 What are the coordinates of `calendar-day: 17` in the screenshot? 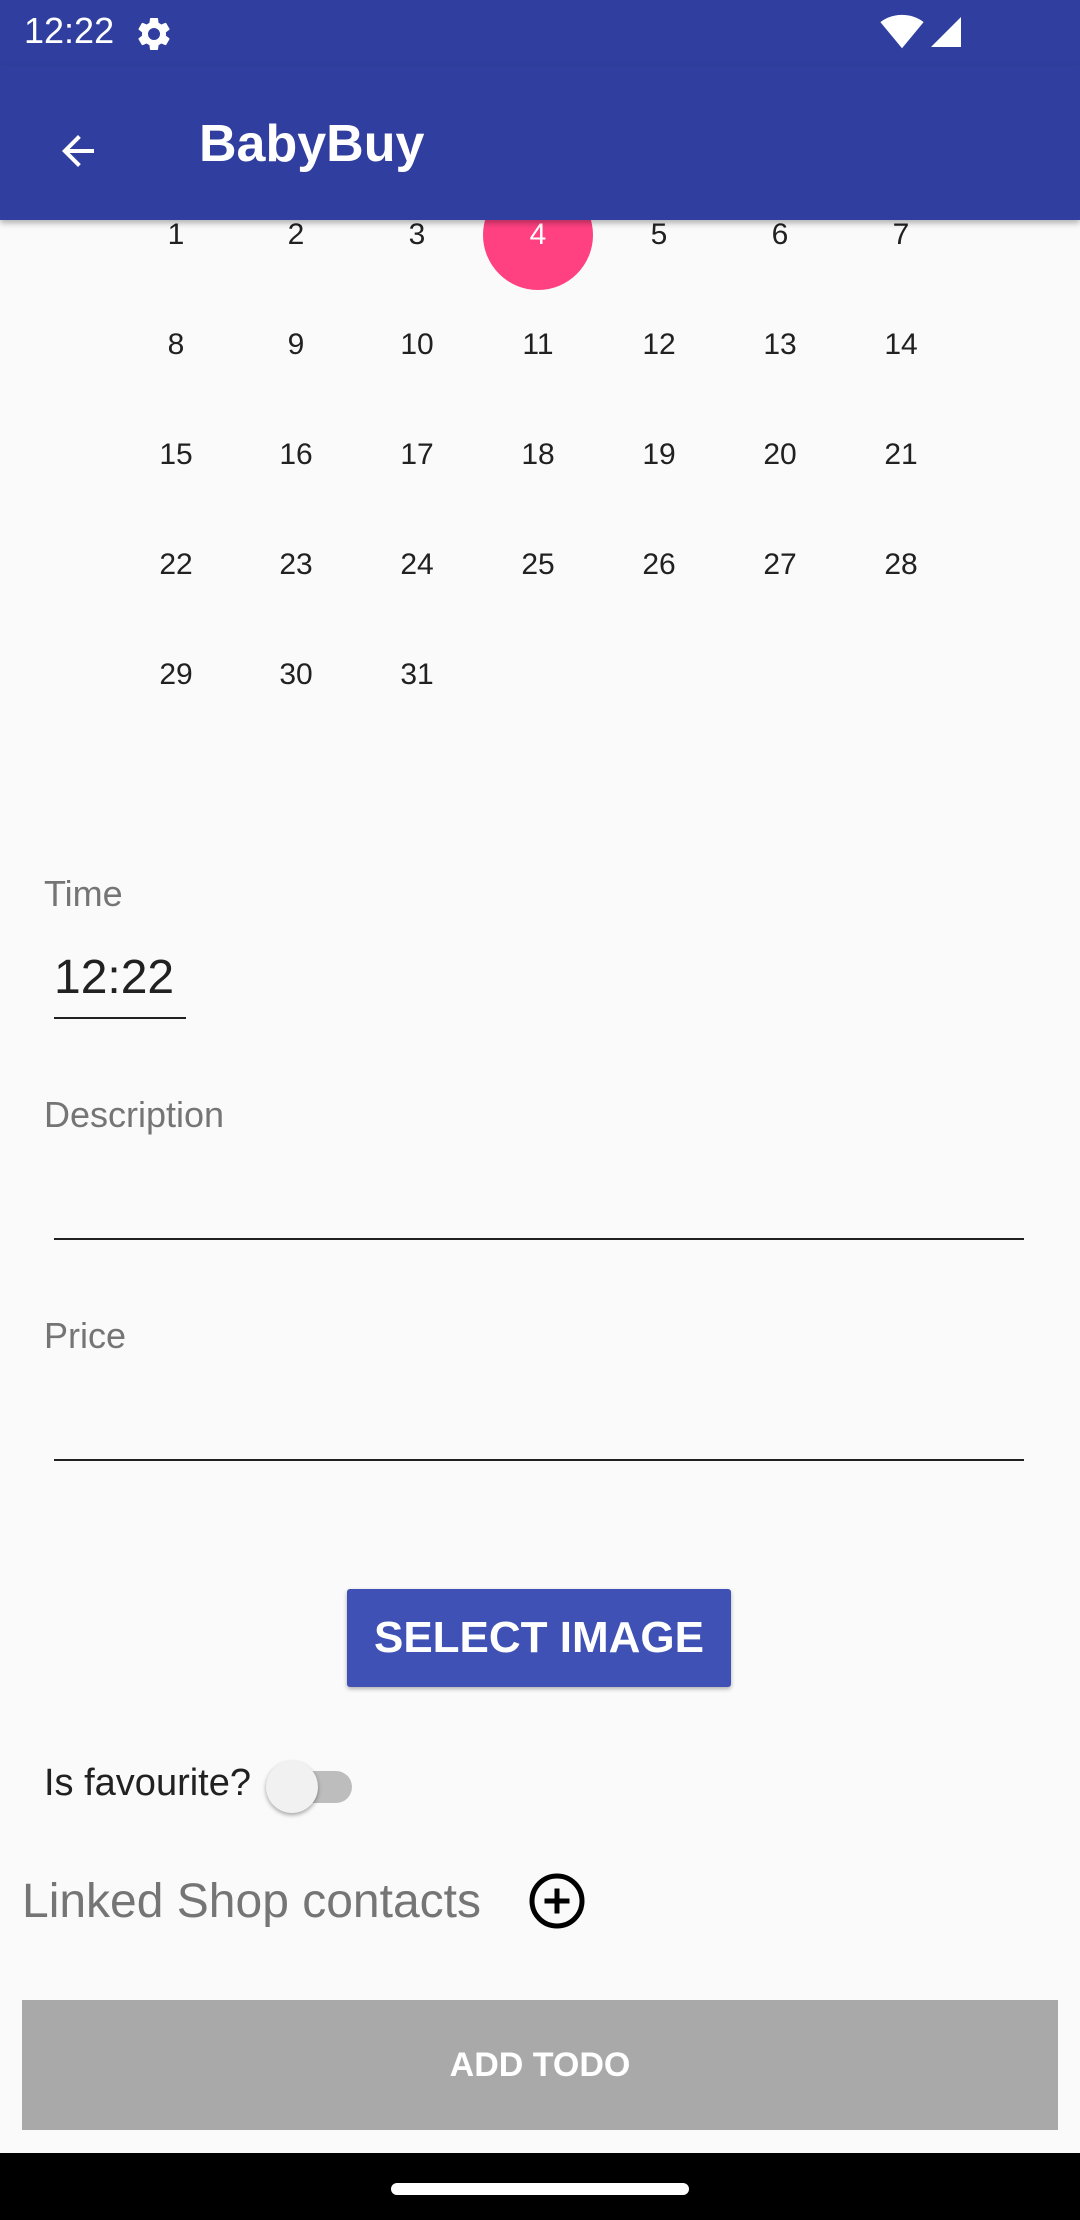 It's located at (417, 455).